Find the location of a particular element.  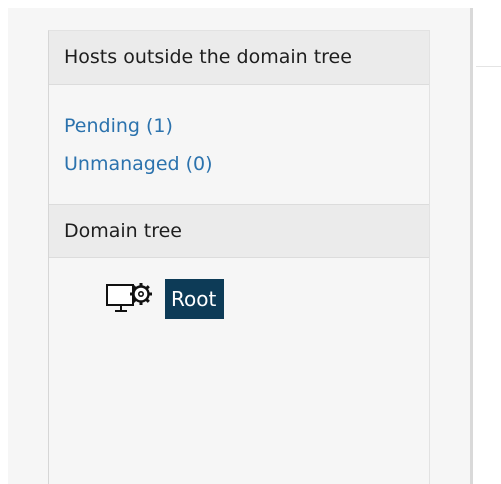

unmanaged-hosts-link: Unmanaged (0) is located at coordinates (138, 164).